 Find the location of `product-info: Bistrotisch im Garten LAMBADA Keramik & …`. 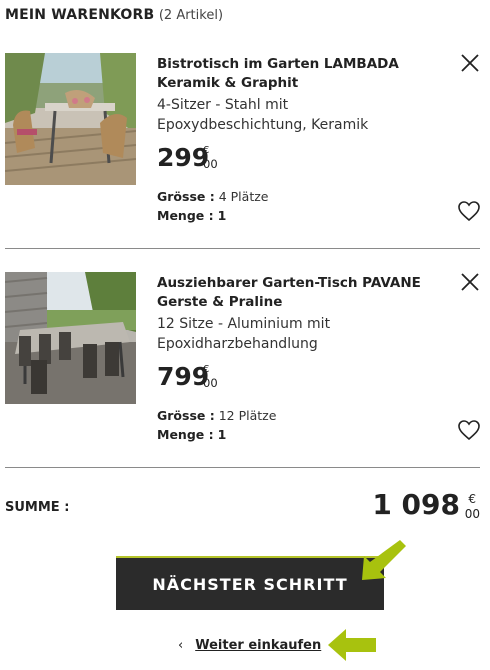

product-info: Bistrotisch im Garten LAMBADA Keramik & … is located at coordinates (292, 140).